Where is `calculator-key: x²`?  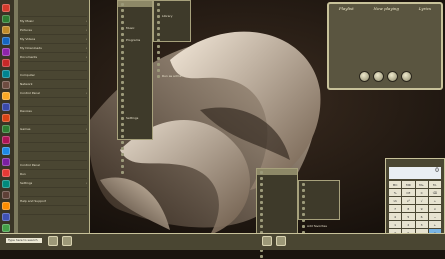
calculator-key: x² is located at coordinates (408, 200).